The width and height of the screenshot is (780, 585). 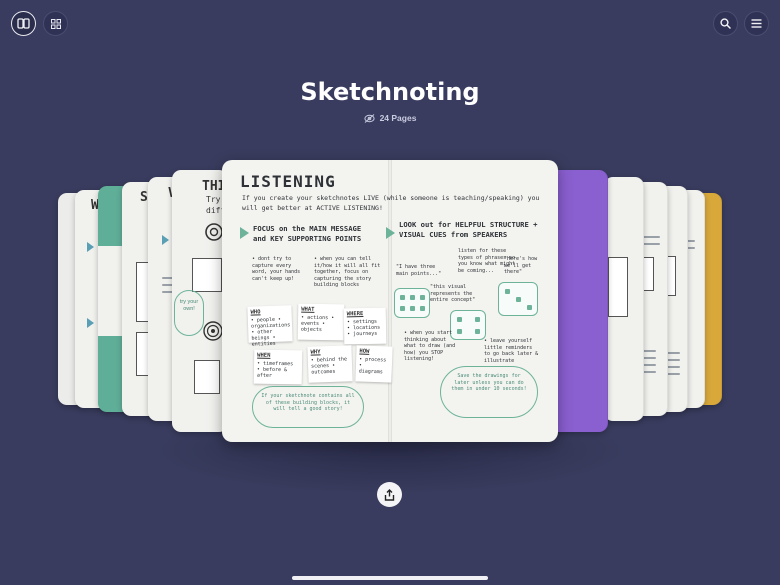 I want to click on card-text: • settings • locations • journeys, so click(x=363, y=328).